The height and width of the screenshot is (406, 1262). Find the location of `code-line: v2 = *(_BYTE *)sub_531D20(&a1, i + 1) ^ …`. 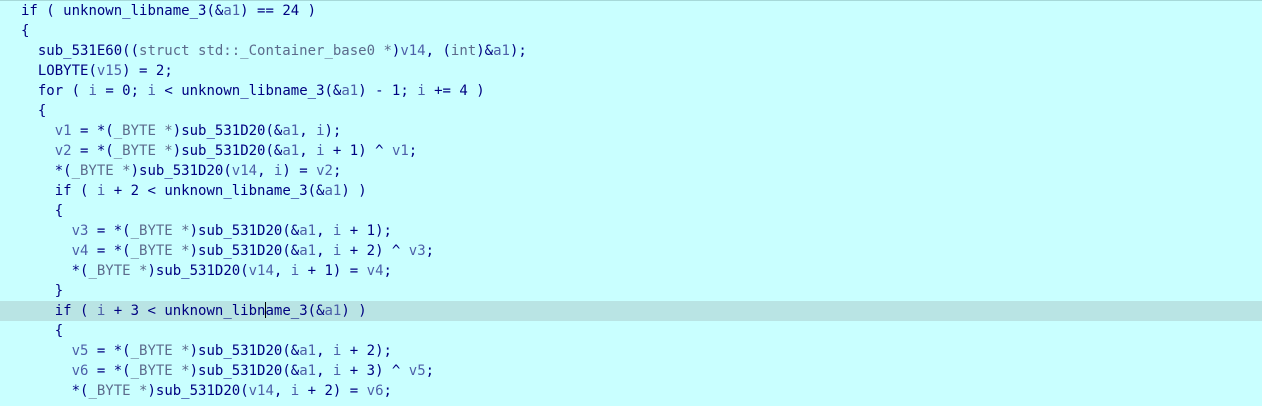

code-line: v2 = *(_BYTE *)sub_531D20(&a1, i + 1) ^ … is located at coordinates (631, 151).